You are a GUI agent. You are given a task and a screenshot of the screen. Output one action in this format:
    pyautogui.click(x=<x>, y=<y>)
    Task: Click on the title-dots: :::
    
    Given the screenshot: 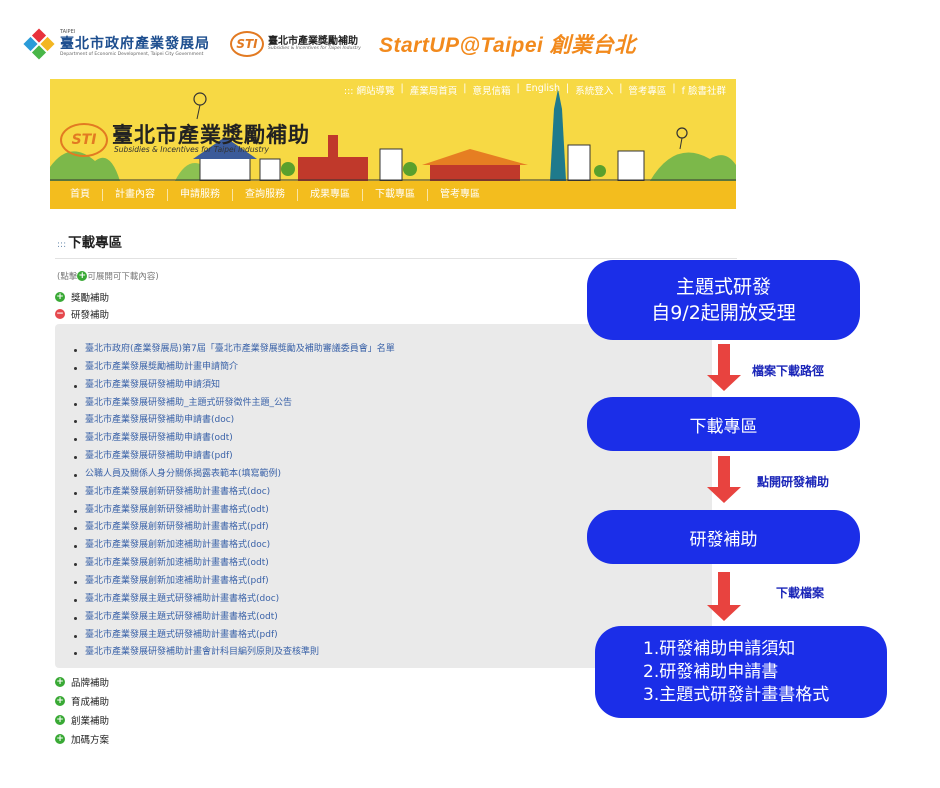 What is the action you would take?
    pyautogui.click(x=62, y=245)
    